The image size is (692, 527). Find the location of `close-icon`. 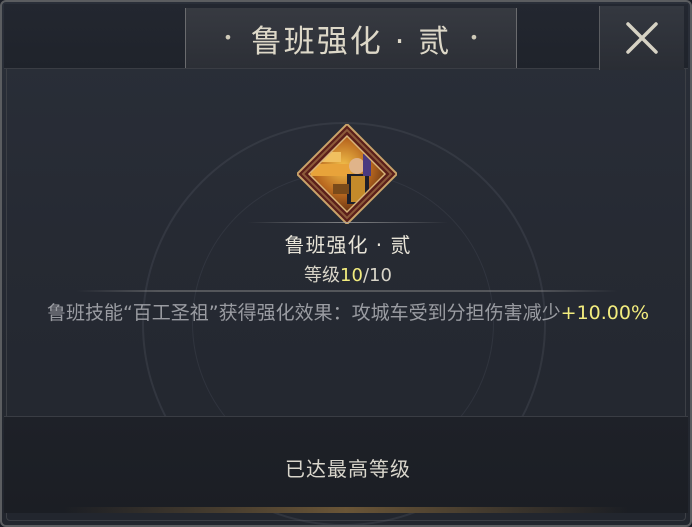

close-icon is located at coordinates (642, 38).